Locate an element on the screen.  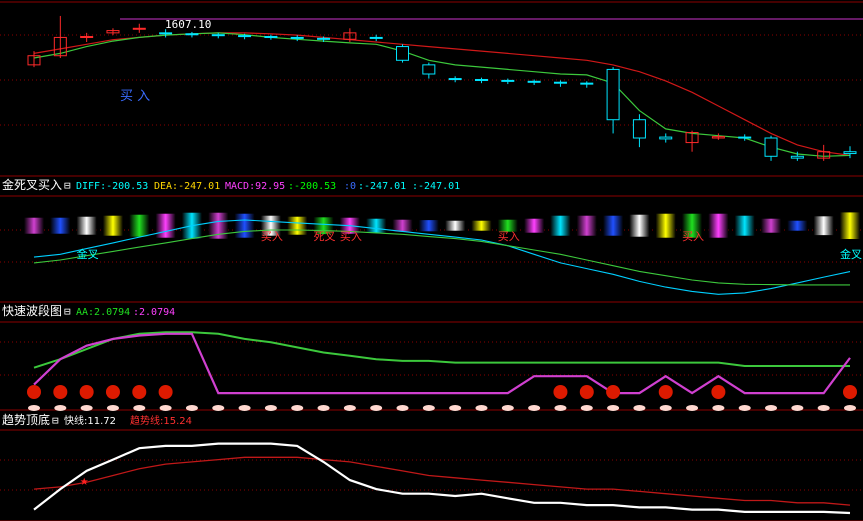
aa-label: AA:2.0794 is located at coordinates (103, 312).